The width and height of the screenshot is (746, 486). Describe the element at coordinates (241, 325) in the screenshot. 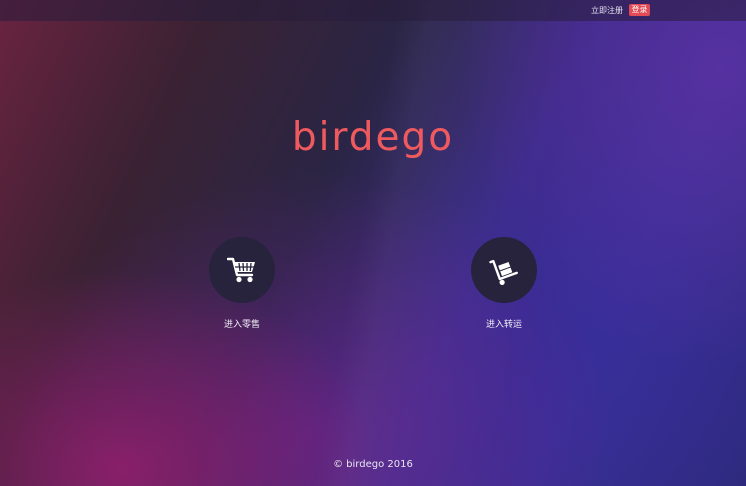

I see `enter-retail-label: 进入零售` at that location.